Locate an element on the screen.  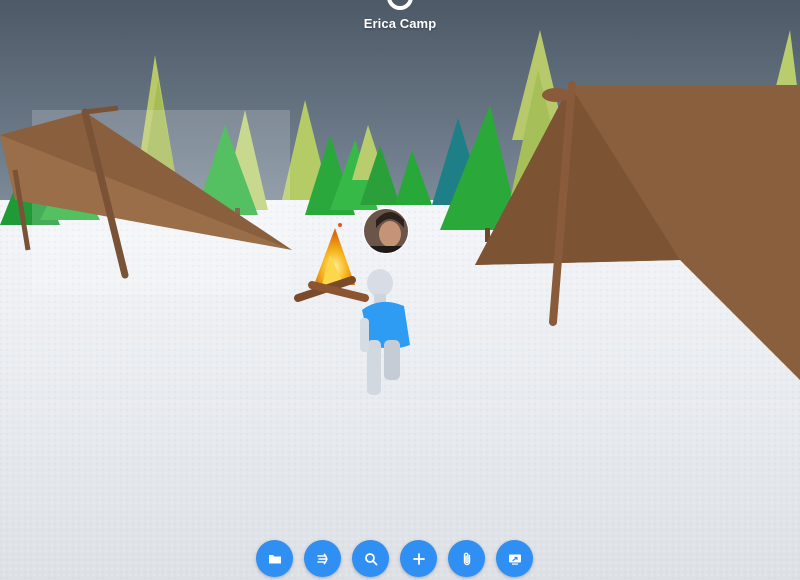
plus-icon is located at coordinates (418, 558).